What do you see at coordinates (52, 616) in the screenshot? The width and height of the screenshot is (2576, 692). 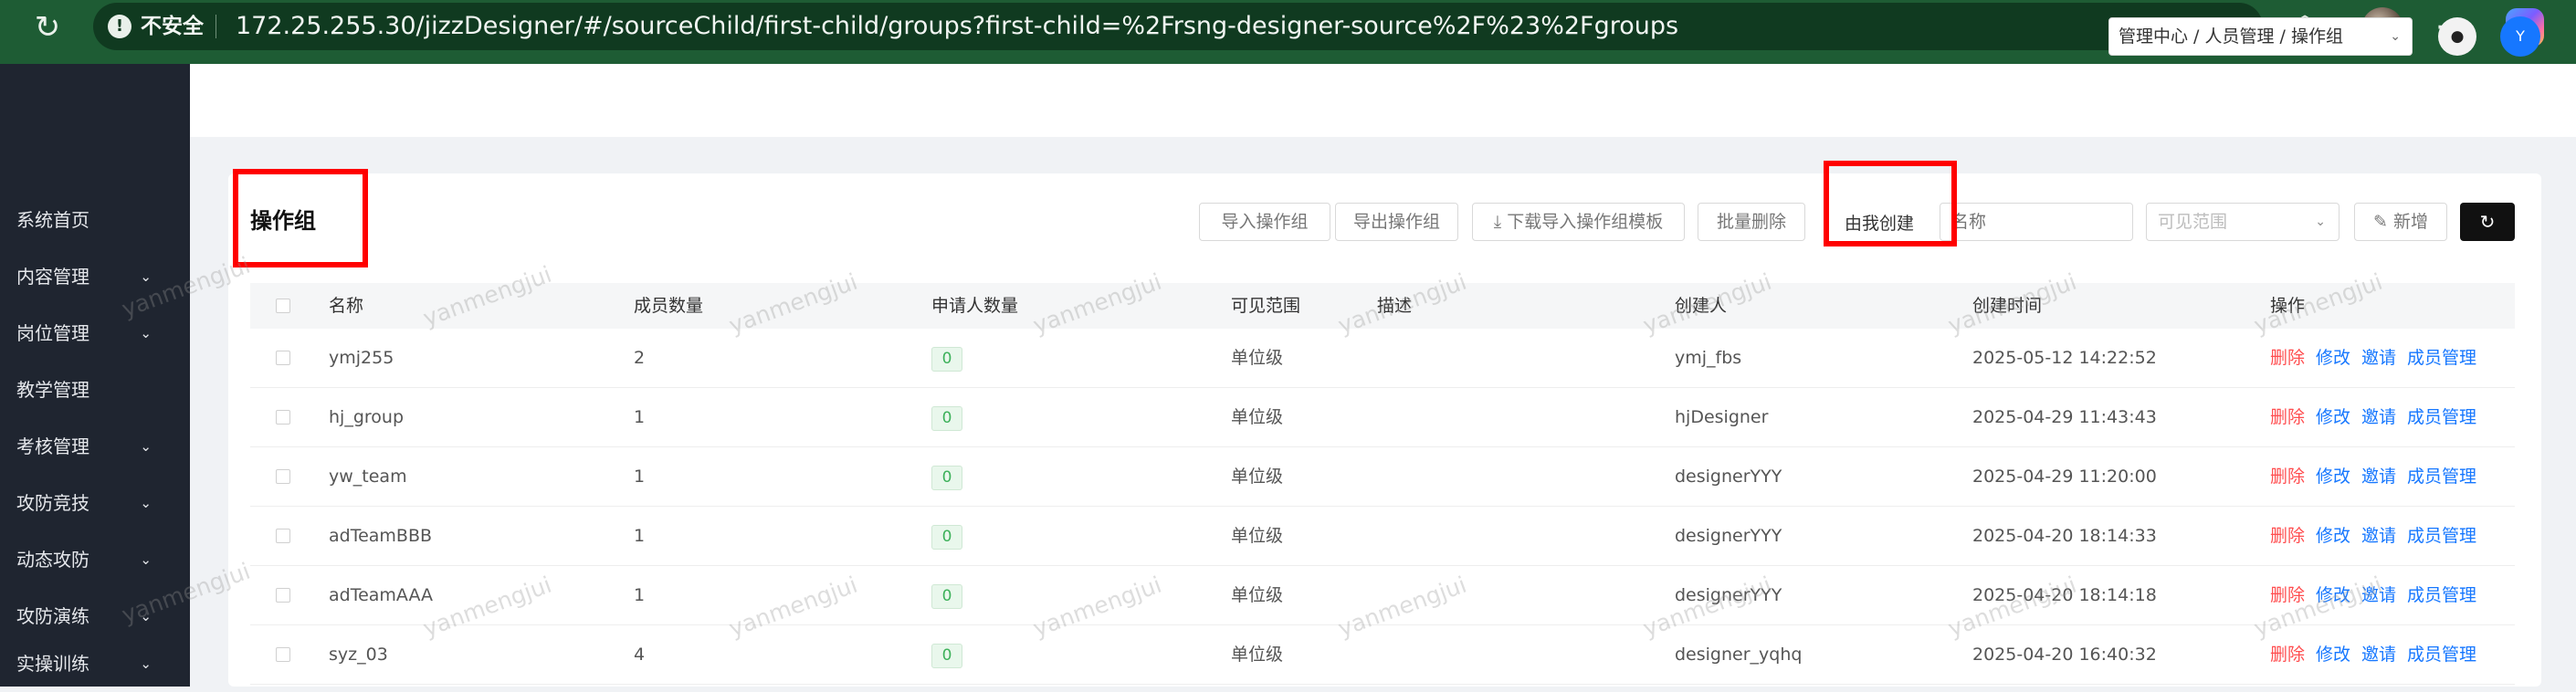 I see `sidebar-item-label: 攻防演练` at bounding box center [52, 616].